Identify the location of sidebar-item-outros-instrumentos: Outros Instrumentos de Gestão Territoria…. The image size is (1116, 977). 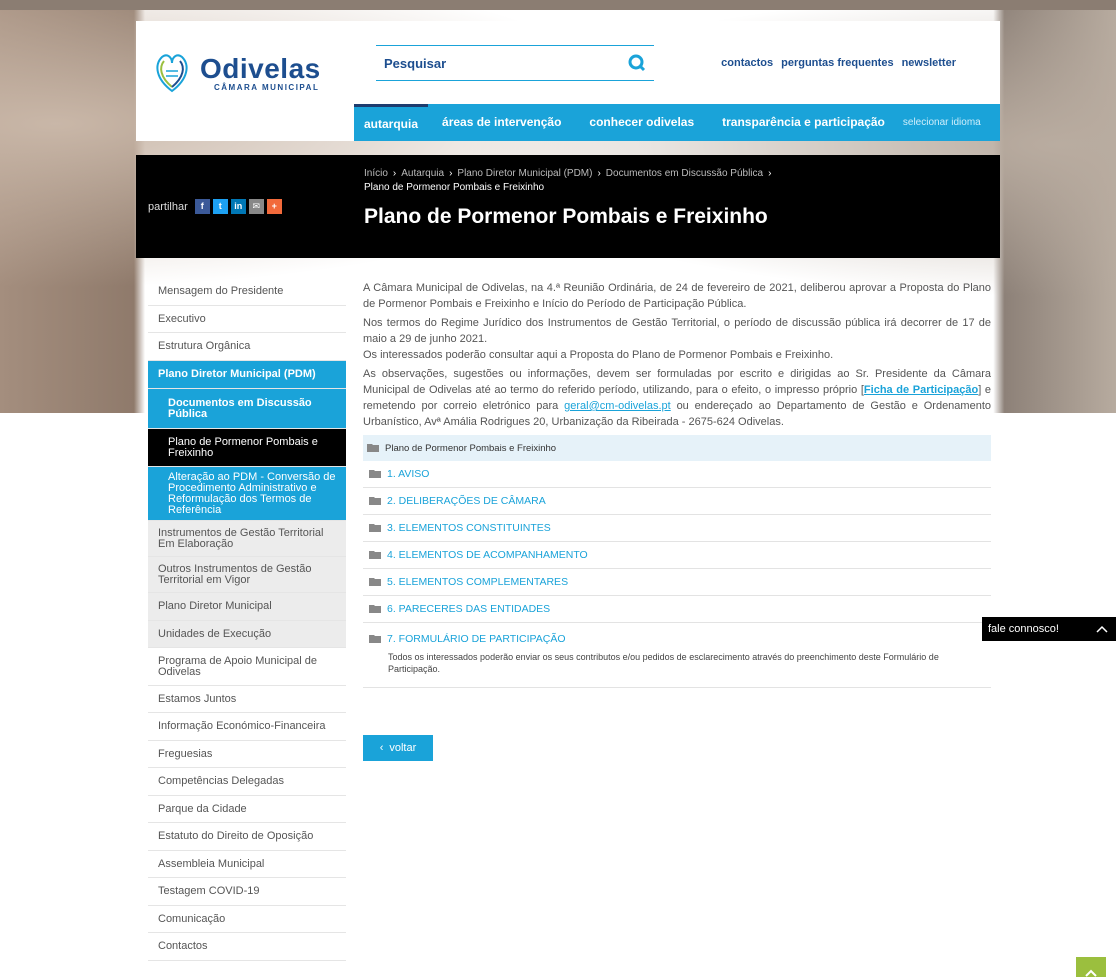
(247, 575).